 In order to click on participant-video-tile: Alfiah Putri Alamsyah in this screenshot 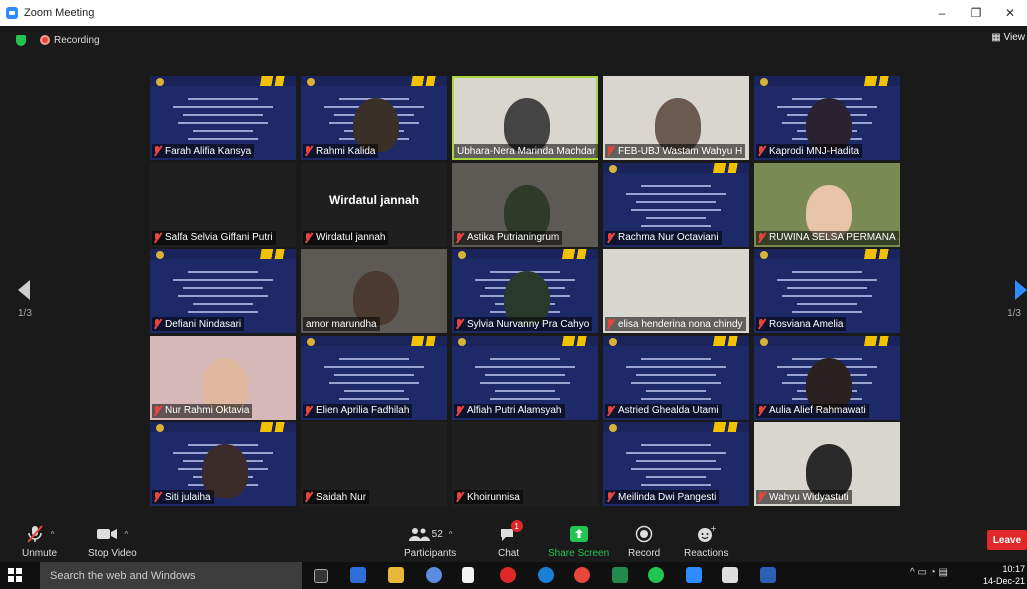, I will do `click(525, 377)`.